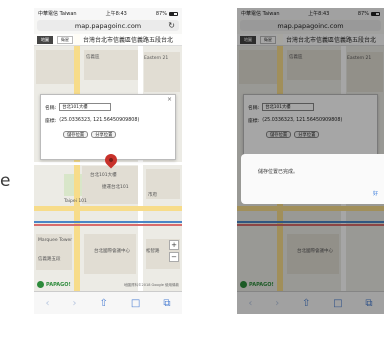 This screenshot has height=347, width=384. Describe the element at coordinates (75, 201) in the screenshot. I see `map-label: Taipei 101` at that location.